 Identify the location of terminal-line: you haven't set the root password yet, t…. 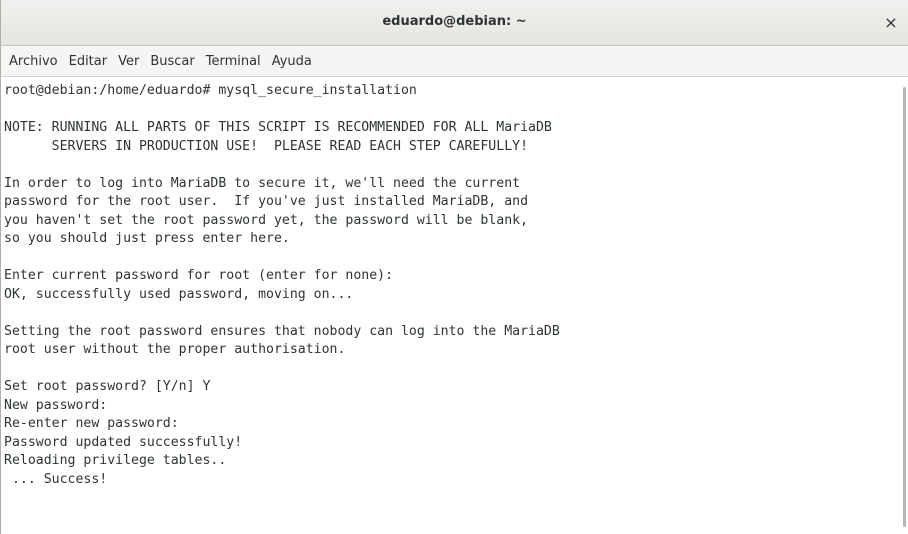
(266, 220).